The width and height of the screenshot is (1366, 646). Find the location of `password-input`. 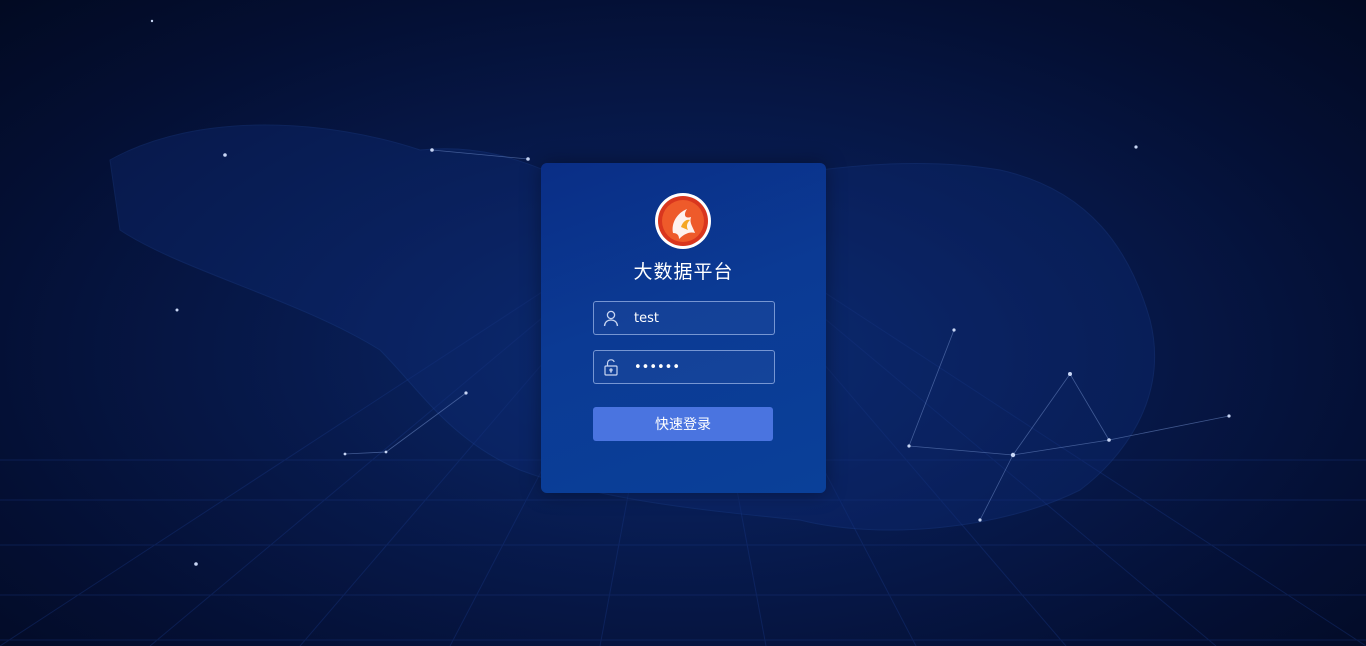

password-input is located at coordinates (699, 367).